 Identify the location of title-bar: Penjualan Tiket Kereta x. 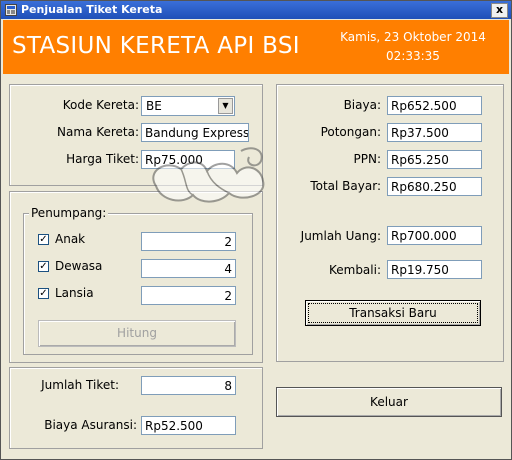
(256, 10).